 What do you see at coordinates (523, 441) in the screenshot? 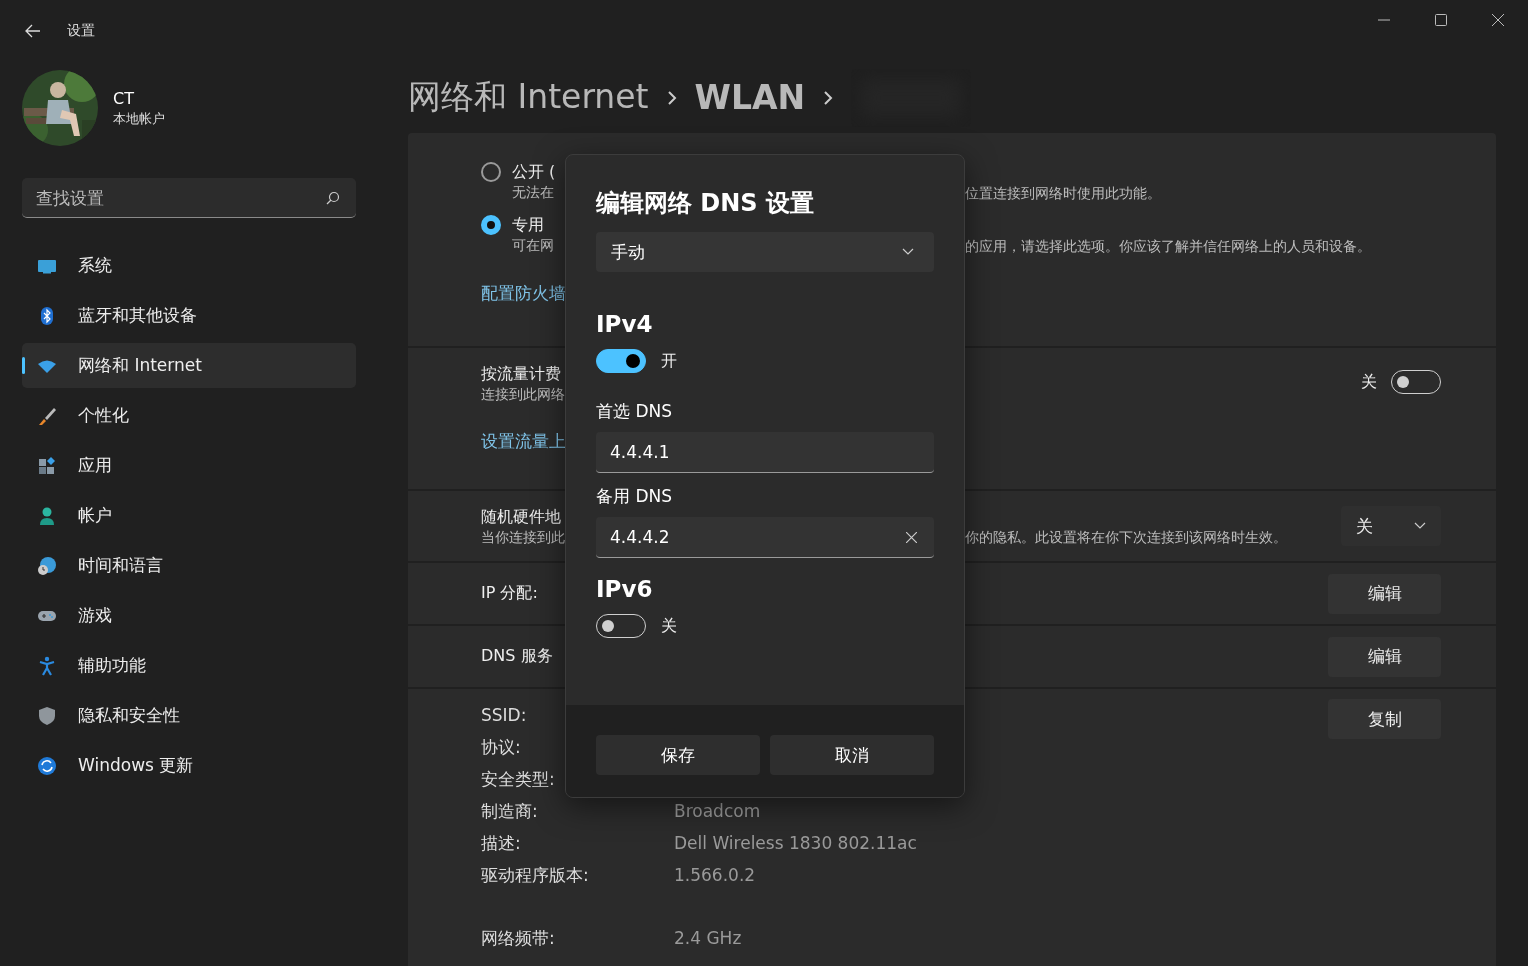
I see `data-limit-link: 设置流量上` at bounding box center [523, 441].